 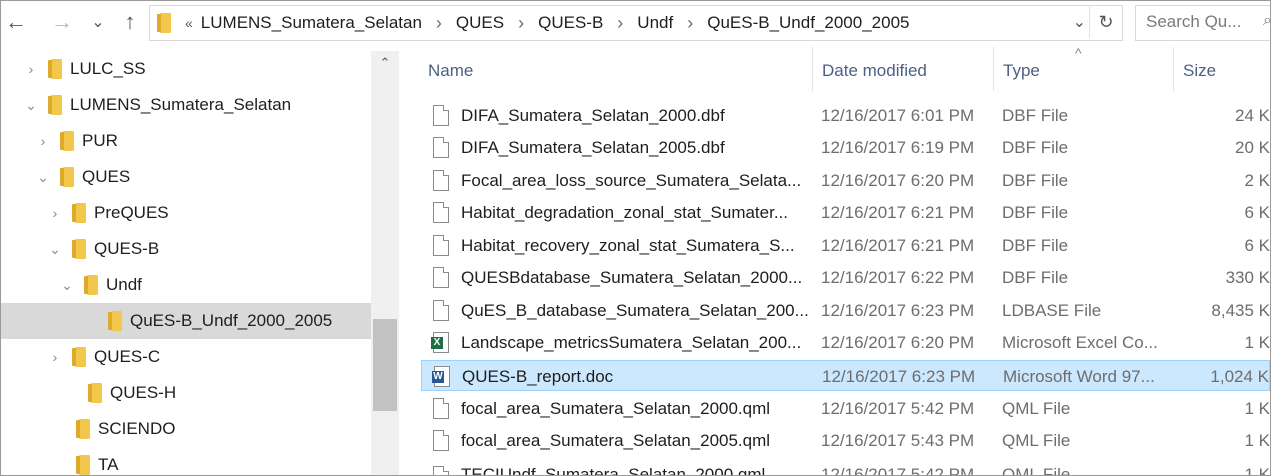 What do you see at coordinates (100, 140) in the screenshot?
I see `tree-item-label: PUR` at bounding box center [100, 140].